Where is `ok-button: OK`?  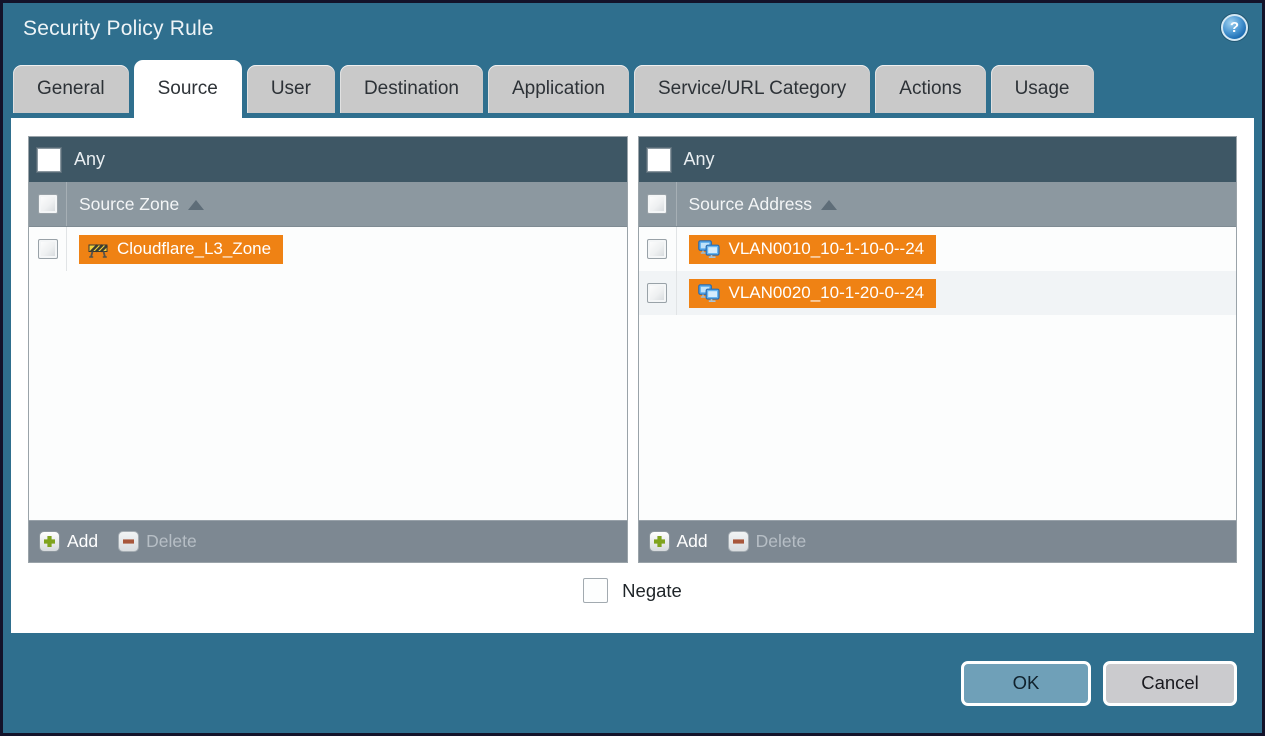 ok-button: OK is located at coordinates (1026, 683).